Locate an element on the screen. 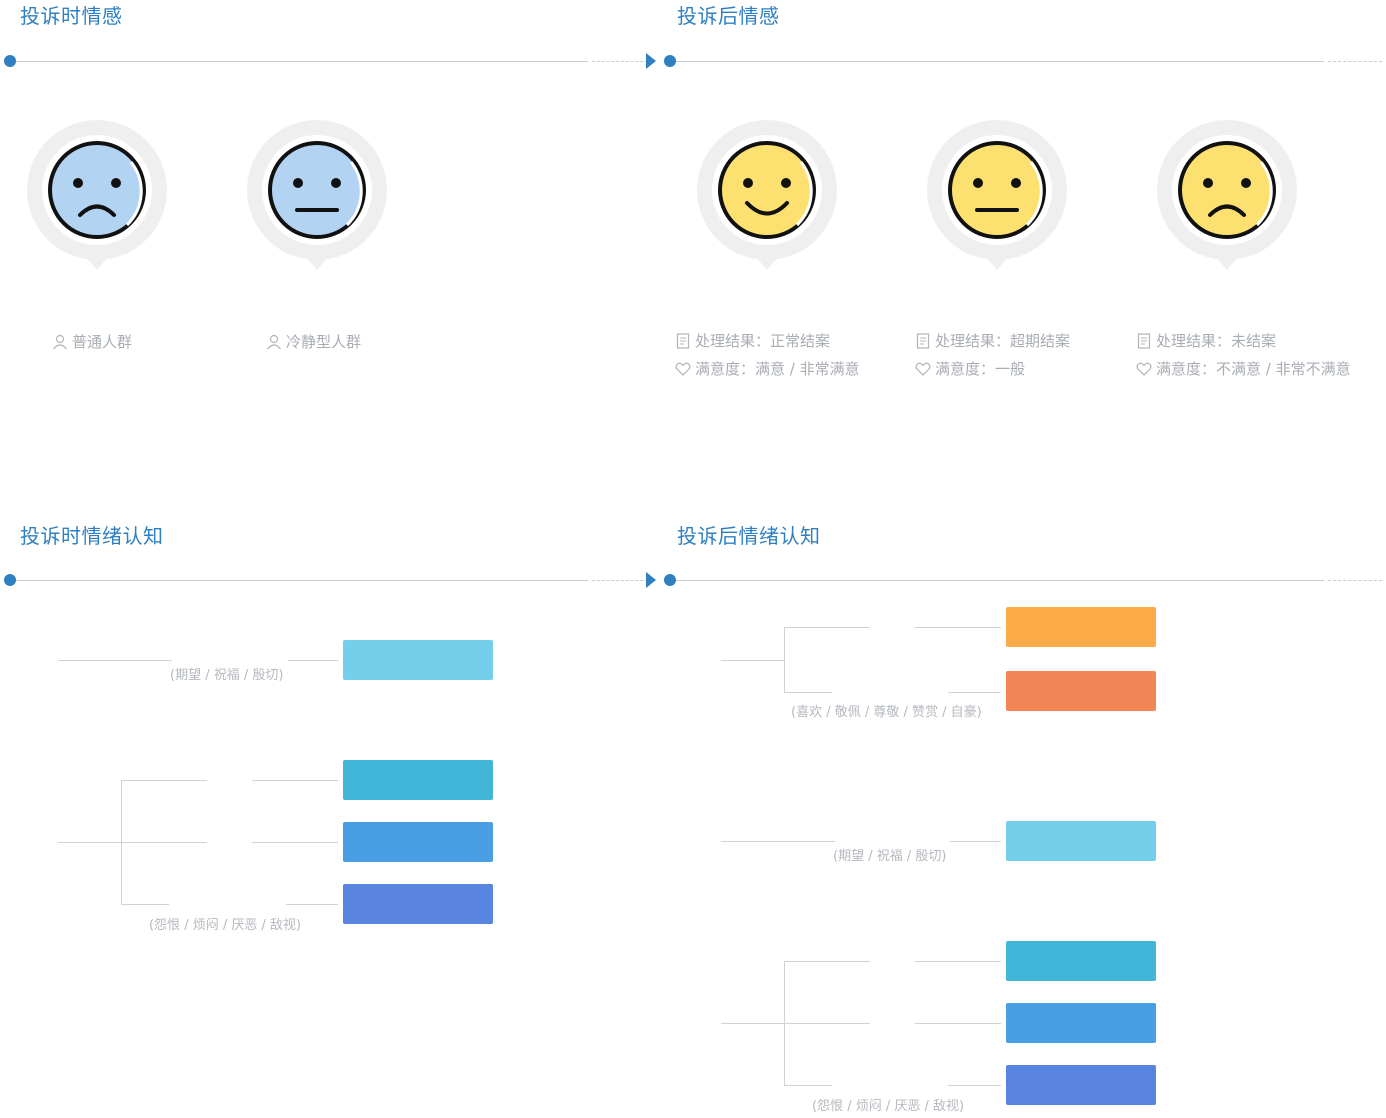 This screenshot has height=1118, width=1386. outcome-result-open: 处理结果：未结案 is located at coordinates (1206, 341).